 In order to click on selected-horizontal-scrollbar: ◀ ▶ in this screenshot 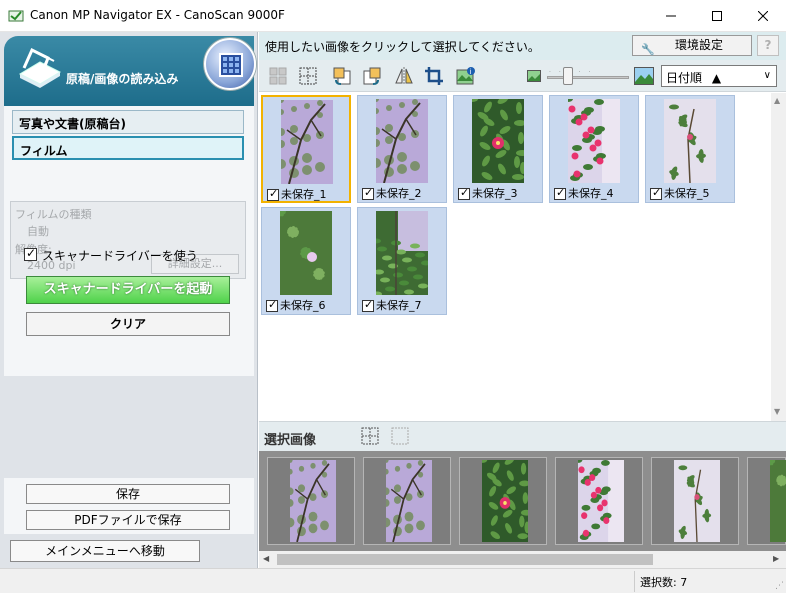, I will do `click(522, 559)`.